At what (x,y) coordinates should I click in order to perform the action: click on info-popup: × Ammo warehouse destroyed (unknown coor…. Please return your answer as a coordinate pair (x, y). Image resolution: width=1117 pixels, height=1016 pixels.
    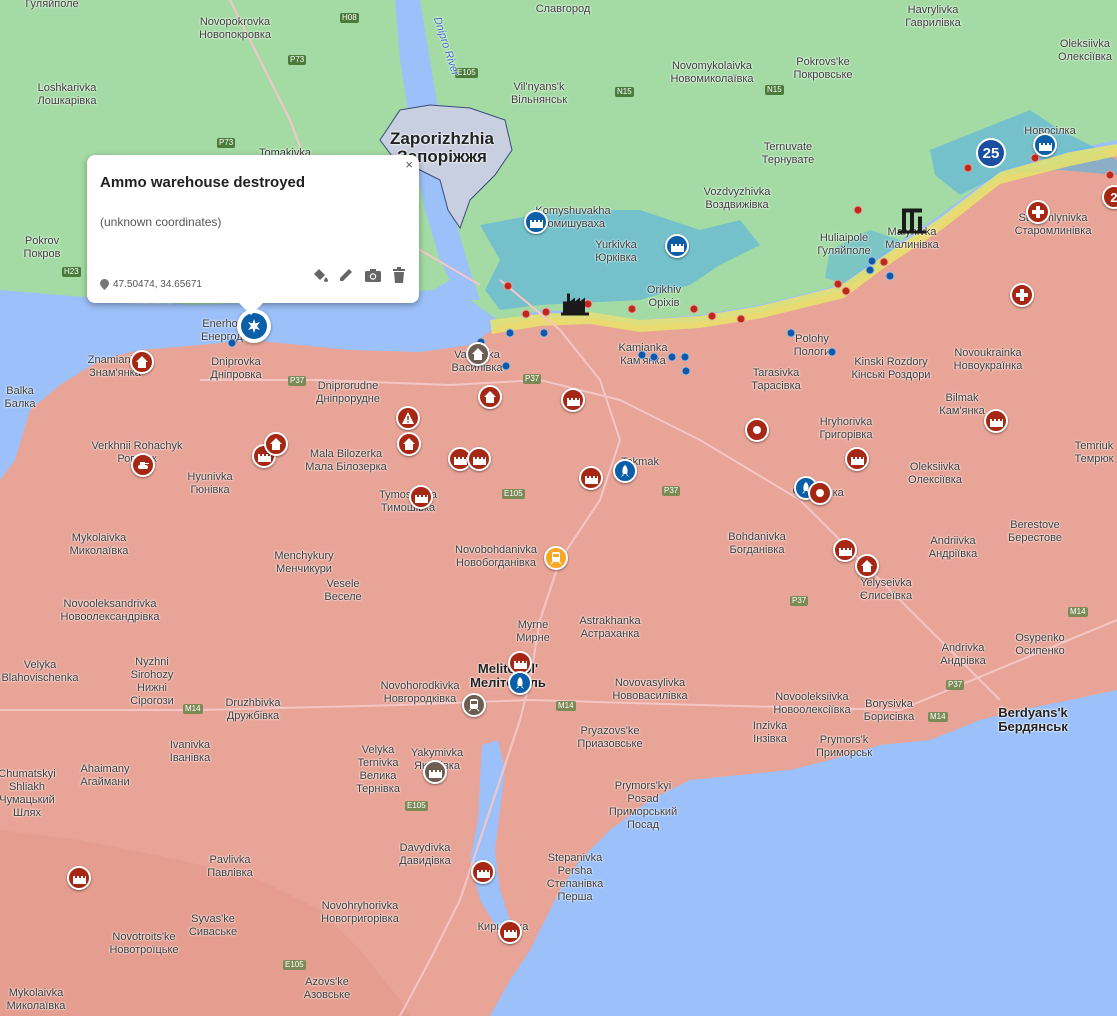
    Looking at the image, I should click on (253, 235).